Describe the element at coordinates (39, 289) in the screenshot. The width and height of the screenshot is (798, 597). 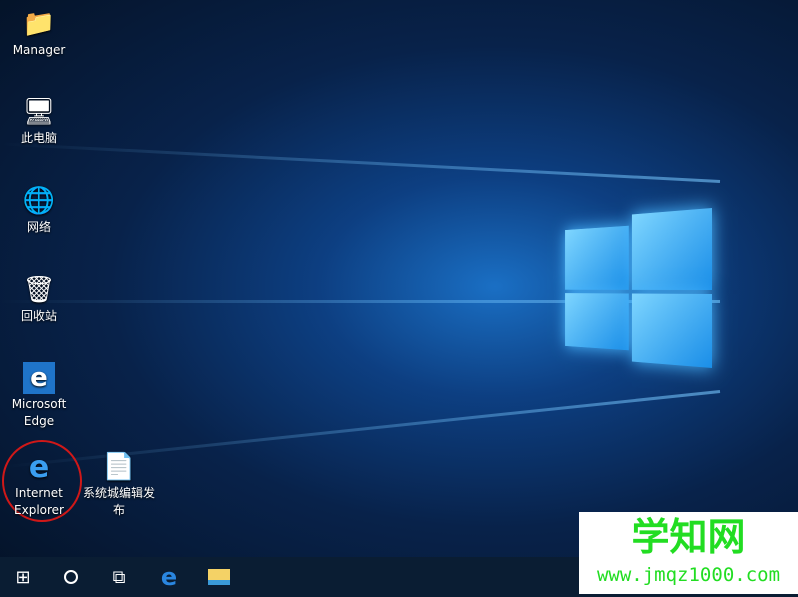
I see `recycle-bin-icon: 🗑` at that location.